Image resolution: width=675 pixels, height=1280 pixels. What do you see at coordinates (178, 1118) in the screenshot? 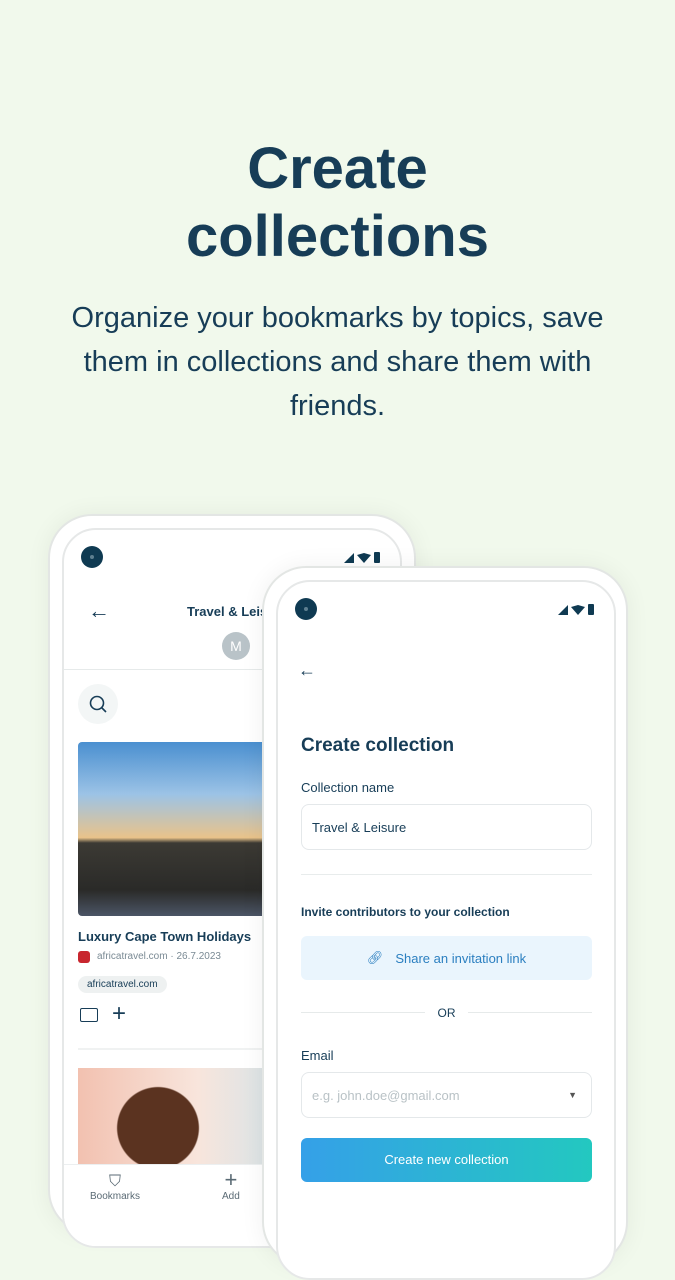
I see `bookmark-image-portrait` at bounding box center [178, 1118].